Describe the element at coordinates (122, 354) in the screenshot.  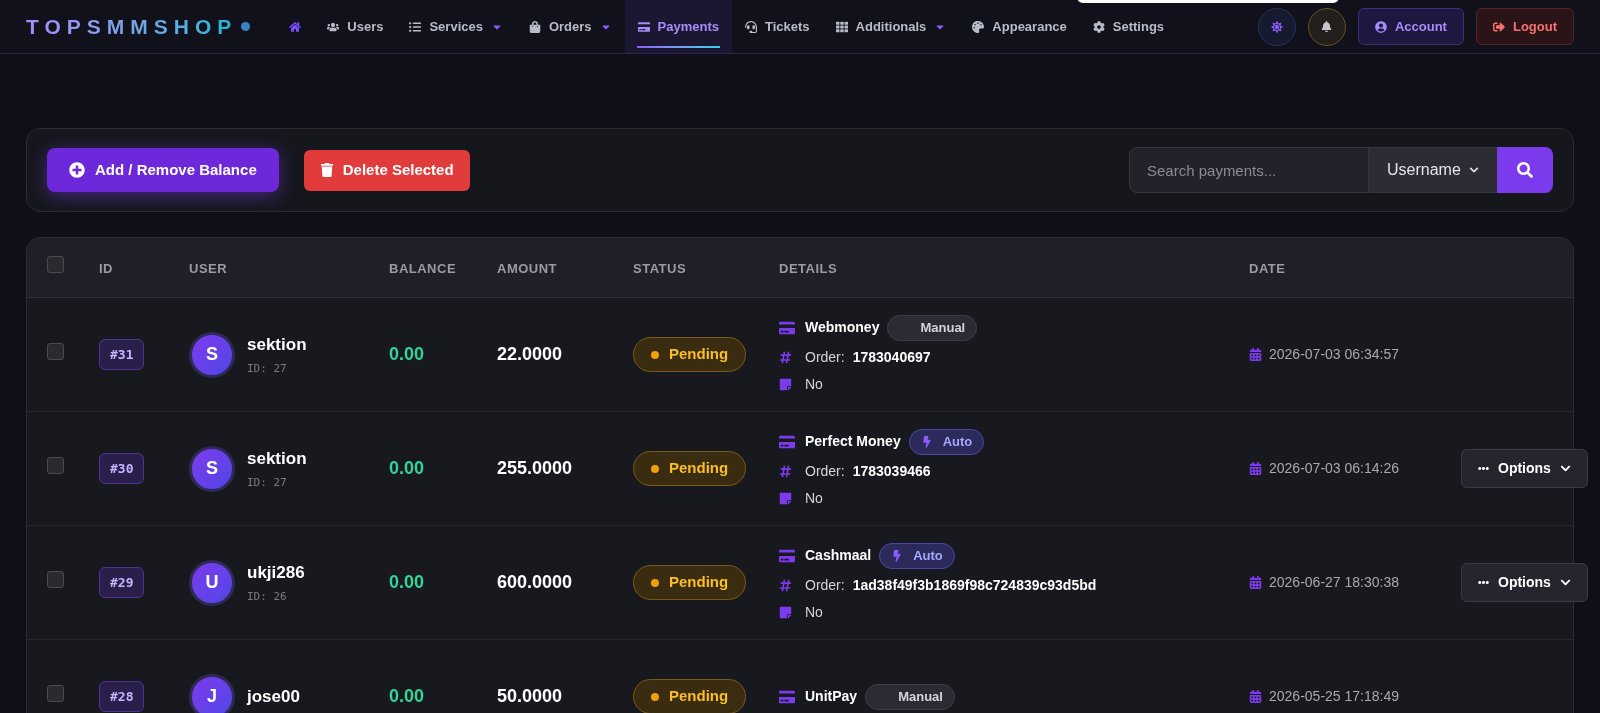
I see `payment-id-badge: #31` at that location.